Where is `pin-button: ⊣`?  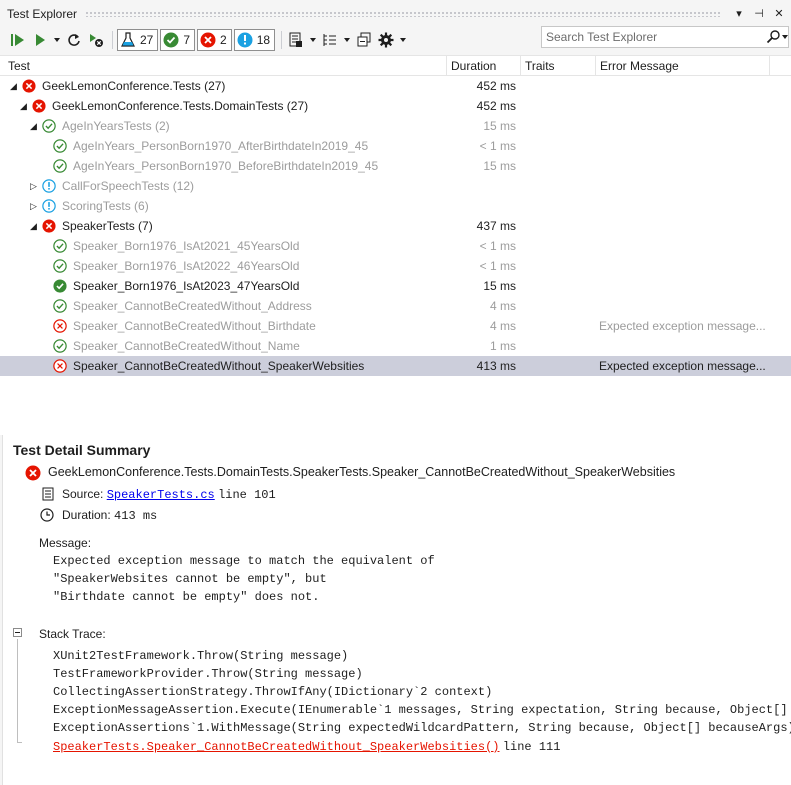
pin-button: ⊣ is located at coordinates (759, 14).